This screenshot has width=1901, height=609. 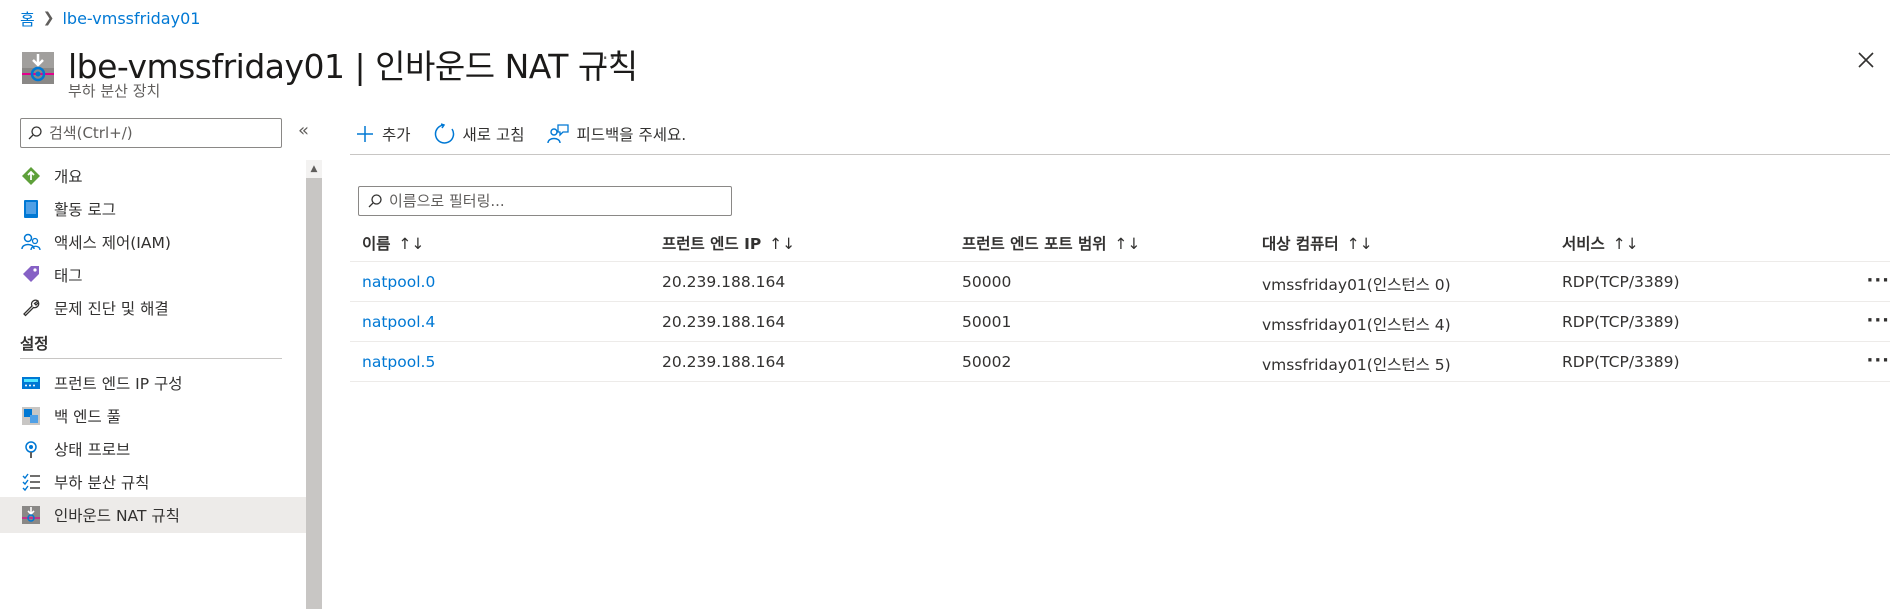 I want to click on breadcrumb-home-link: 홈, so click(x=27, y=18).